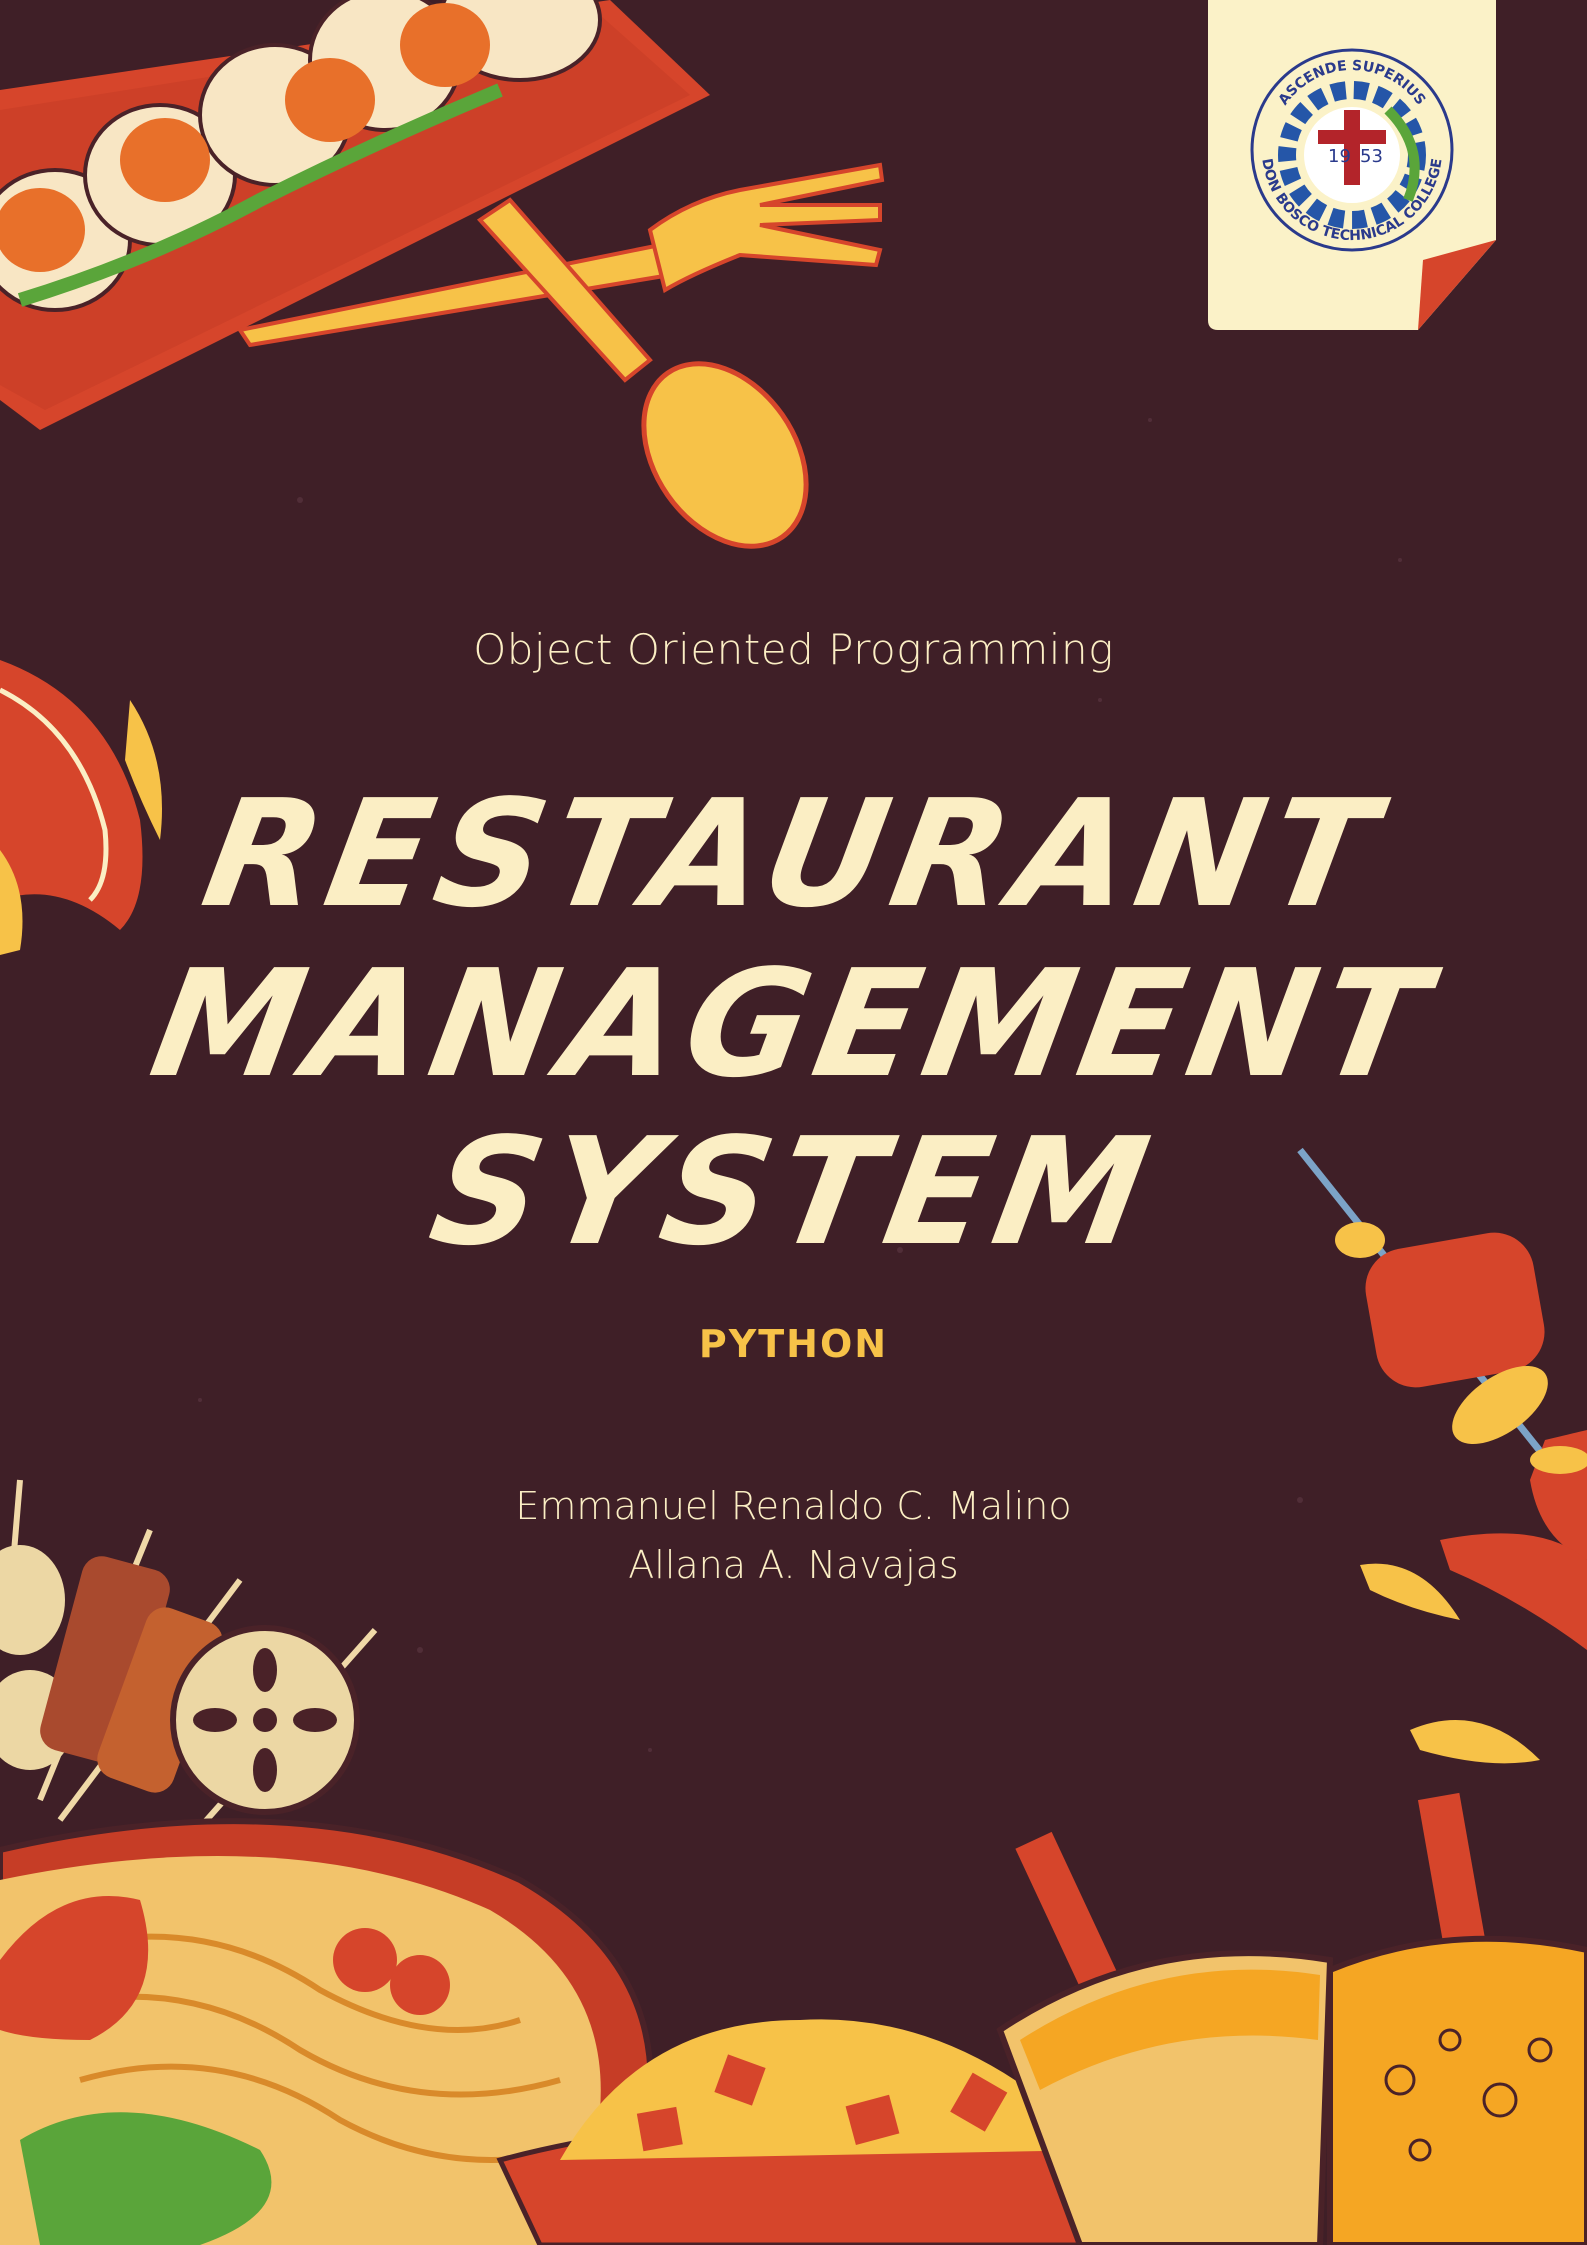 The height and width of the screenshot is (2245, 1587). What do you see at coordinates (793, 1344) in the screenshot?
I see `language-label: PYTHON` at bounding box center [793, 1344].